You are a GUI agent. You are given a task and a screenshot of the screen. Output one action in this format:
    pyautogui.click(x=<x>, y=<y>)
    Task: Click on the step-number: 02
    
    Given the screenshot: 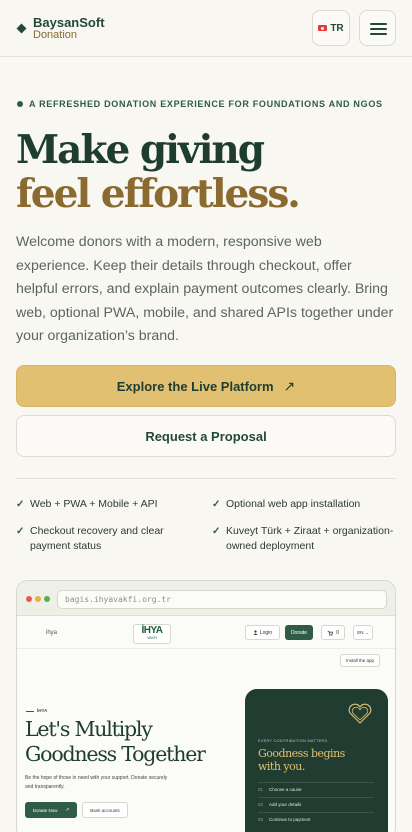 What is the action you would take?
    pyautogui.click(x=261, y=804)
    